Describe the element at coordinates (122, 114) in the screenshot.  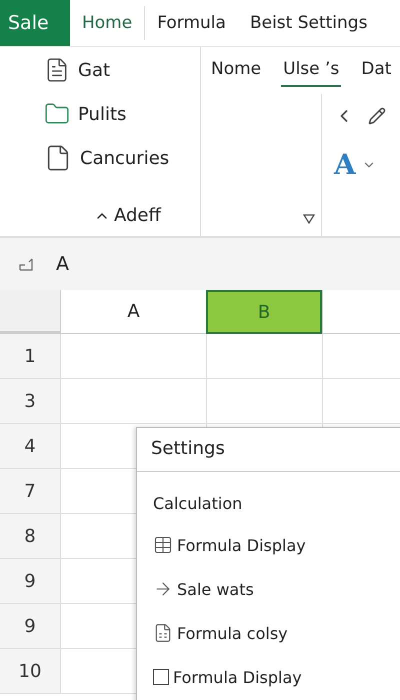
I see `ribbon-command: Pulits` at that location.